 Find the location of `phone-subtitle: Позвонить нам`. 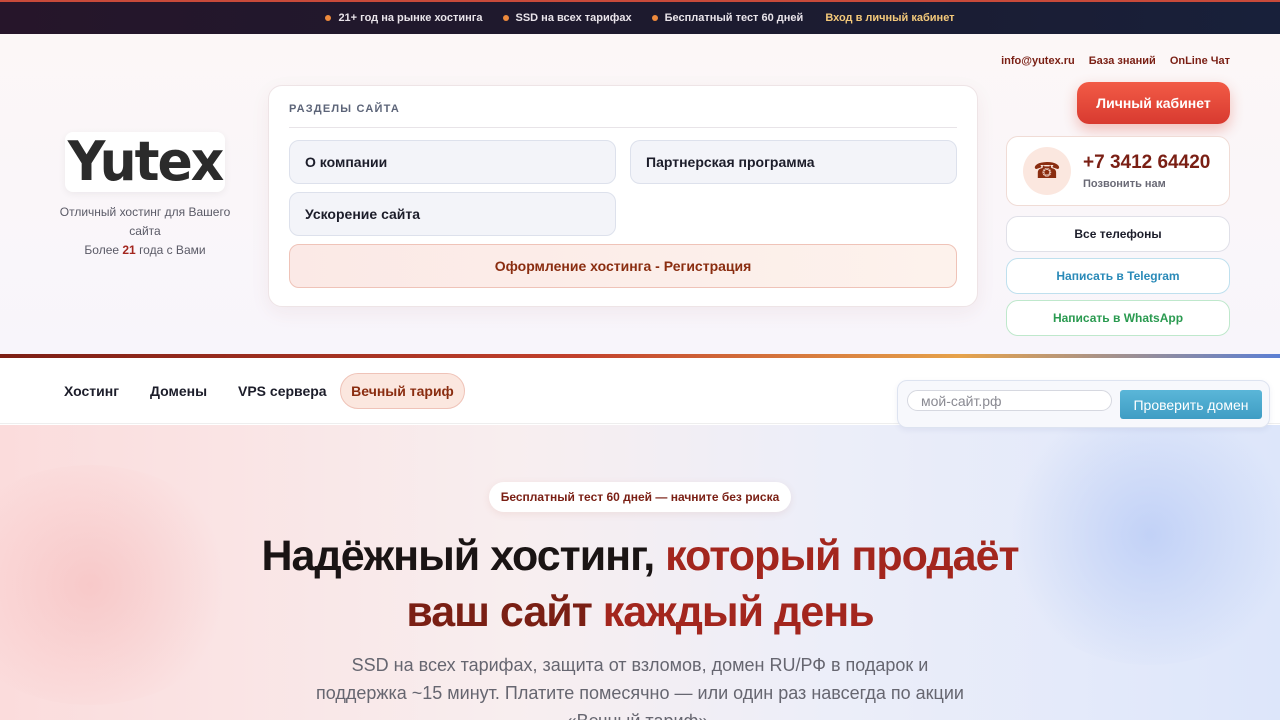

phone-subtitle: Позвонить нам is located at coordinates (1124, 184).